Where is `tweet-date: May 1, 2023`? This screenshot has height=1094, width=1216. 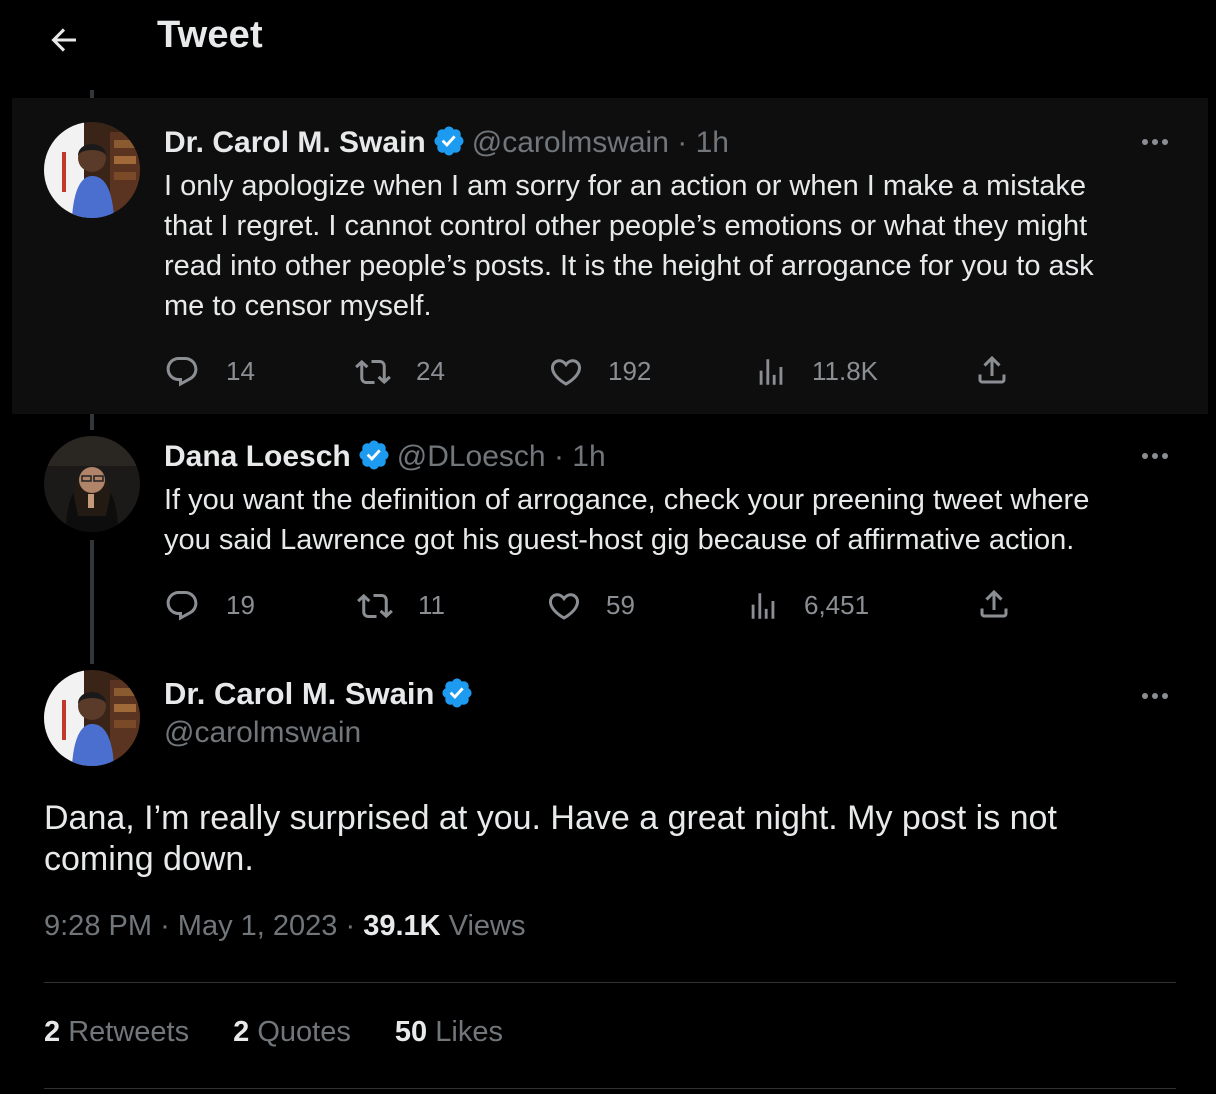 tweet-date: May 1, 2023 is located at coordinates (258, 926).